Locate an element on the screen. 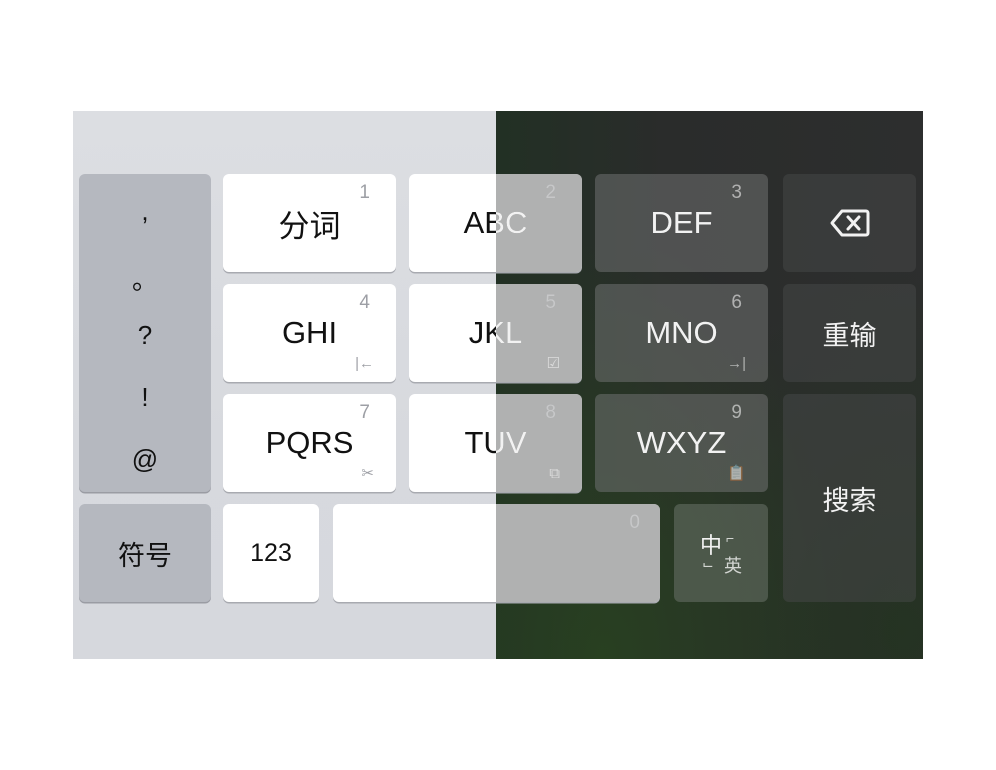  key-number: 0 is located at coordinates (634, 522).